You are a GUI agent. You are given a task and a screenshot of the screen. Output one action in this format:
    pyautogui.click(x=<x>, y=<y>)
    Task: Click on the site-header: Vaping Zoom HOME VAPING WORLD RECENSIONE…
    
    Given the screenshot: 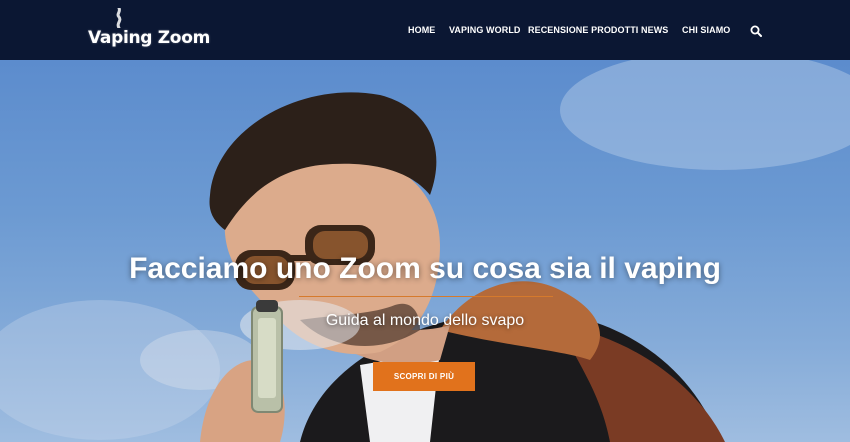 What is the action you would take?
    pyautogui.click(x=425, y=30)
    